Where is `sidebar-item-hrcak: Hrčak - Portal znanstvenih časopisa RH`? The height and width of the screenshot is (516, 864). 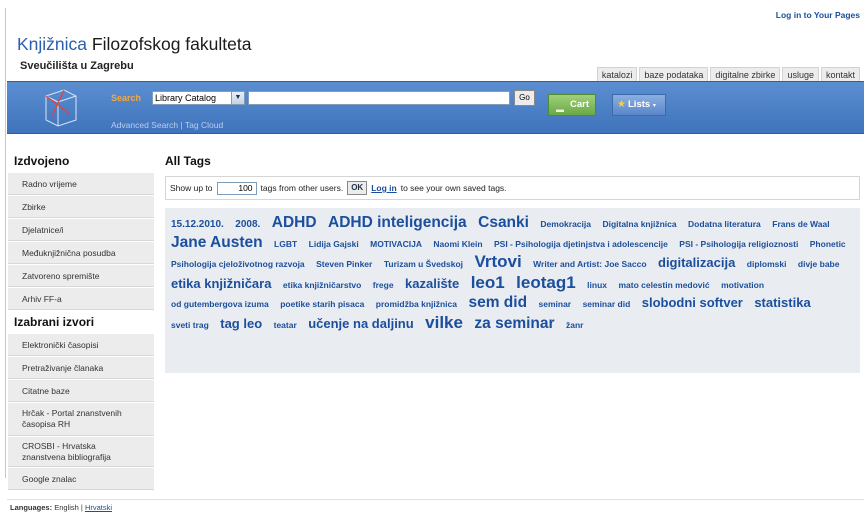 sidebar-item-hrcak: Hrčak - Portal znanstvenih časopisa RH is located at coordinates (81, 419).